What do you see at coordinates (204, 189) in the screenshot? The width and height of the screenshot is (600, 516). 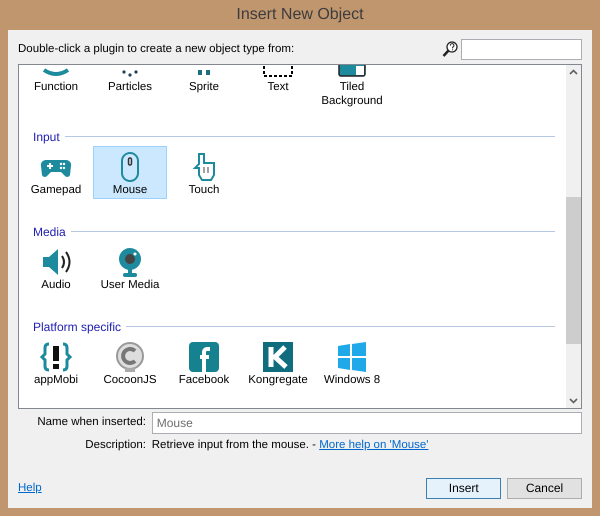 I see `plugin-label: Touch` at bounding box center [204, 189].